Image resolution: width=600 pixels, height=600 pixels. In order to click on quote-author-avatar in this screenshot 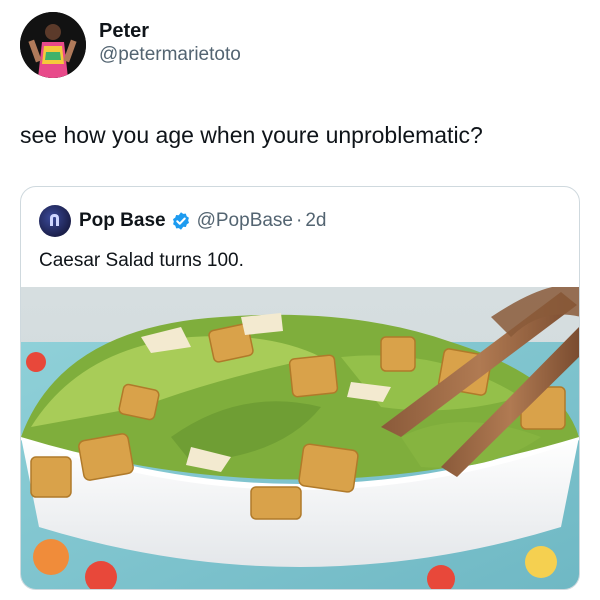, I will do `click(55, 221)`.